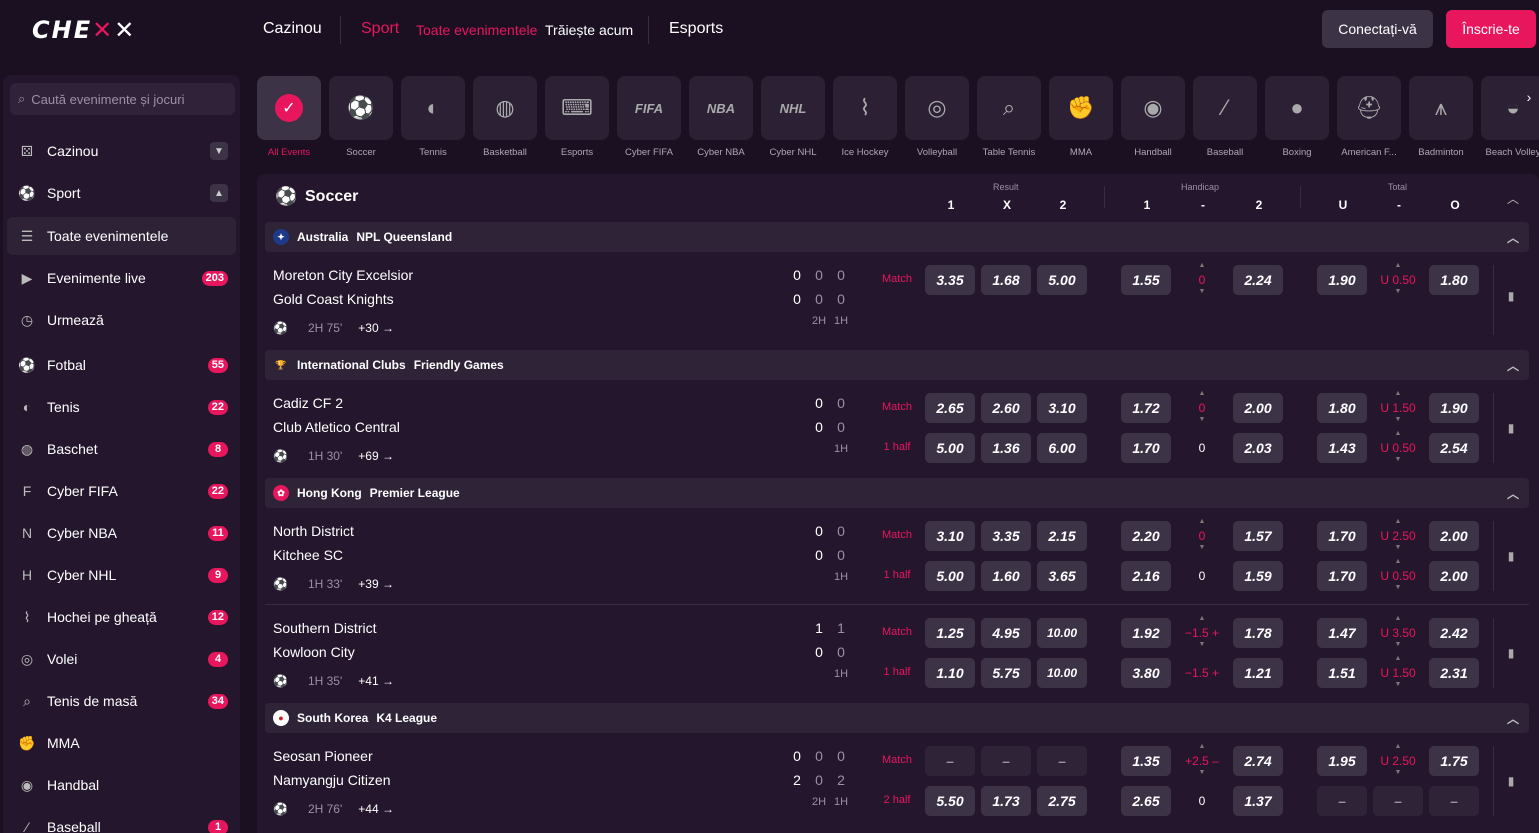 This screenshot has width=1539, height=833. Describe the element at coordinates (333, 299) in the screenshot. I see `away-team-name: Gold Coast Knights` at that location.